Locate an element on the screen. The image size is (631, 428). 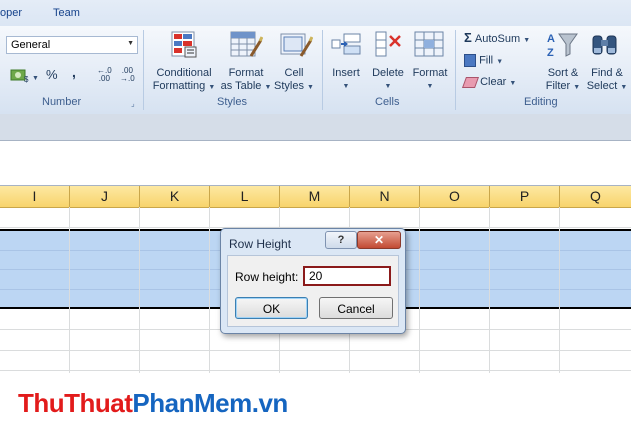
fill-down-icon is located at coordinates (470, 60).